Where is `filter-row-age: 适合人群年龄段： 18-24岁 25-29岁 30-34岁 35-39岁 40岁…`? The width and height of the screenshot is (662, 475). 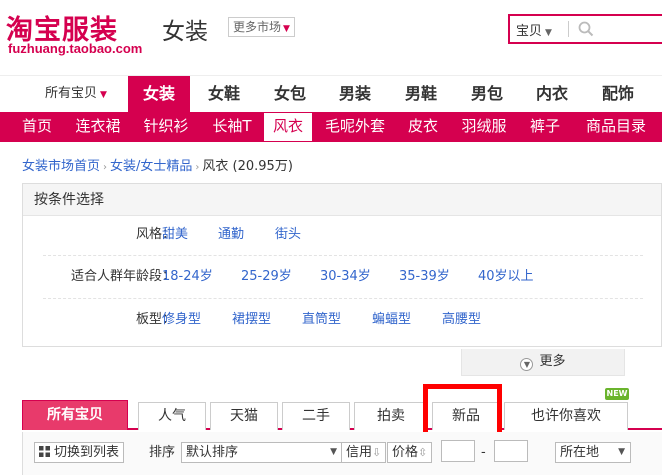
filter-row-age: 适合人群年龄段： 18-24岁 25-29岁 30-34岁 35-39岁 40岁… is located at coordinates (342, 277).